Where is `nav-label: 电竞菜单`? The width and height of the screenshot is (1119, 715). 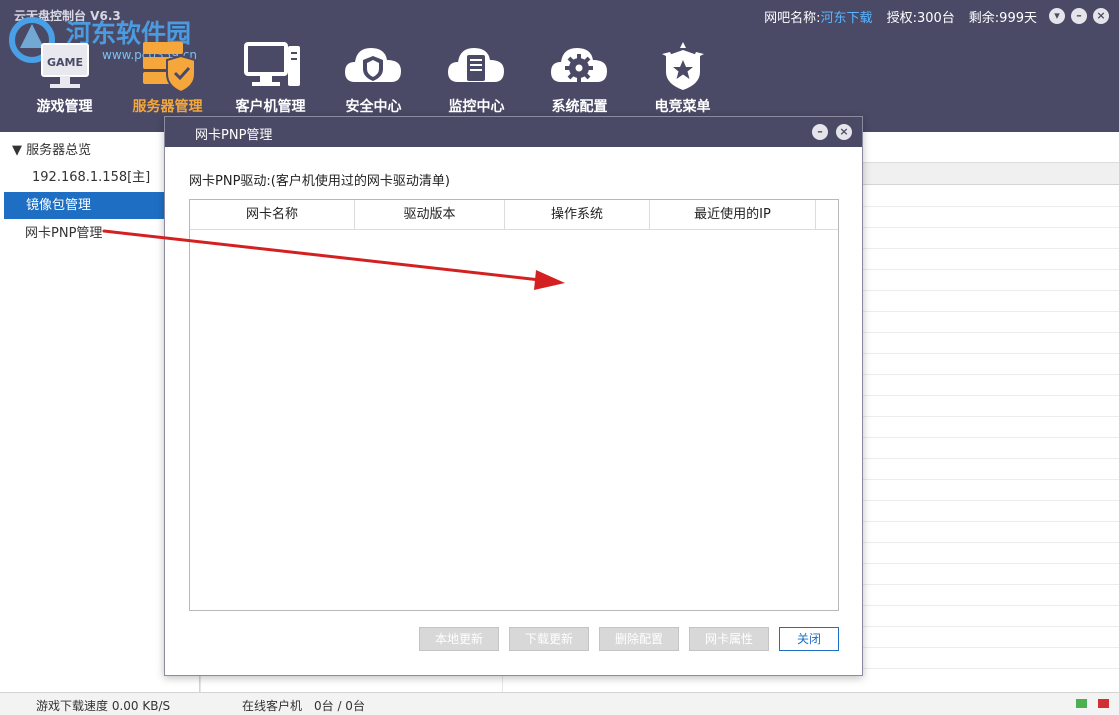
nav-label: 电竞菜单 is located at coordinates (682, 107).